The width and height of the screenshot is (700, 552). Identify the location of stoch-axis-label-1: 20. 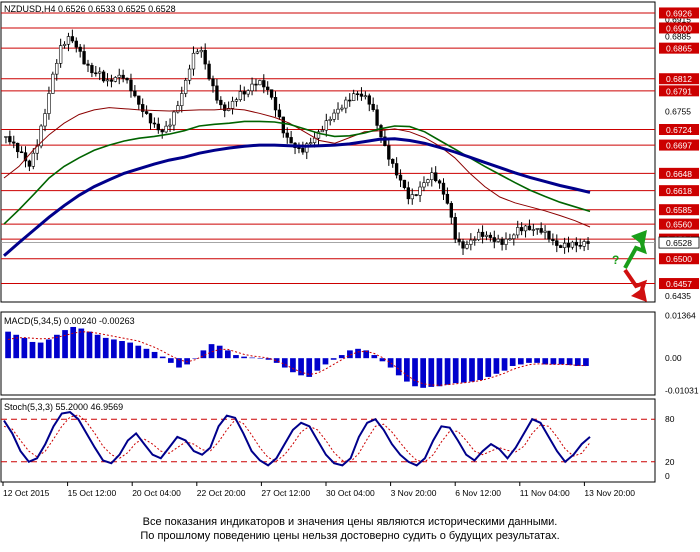
(670, 462).